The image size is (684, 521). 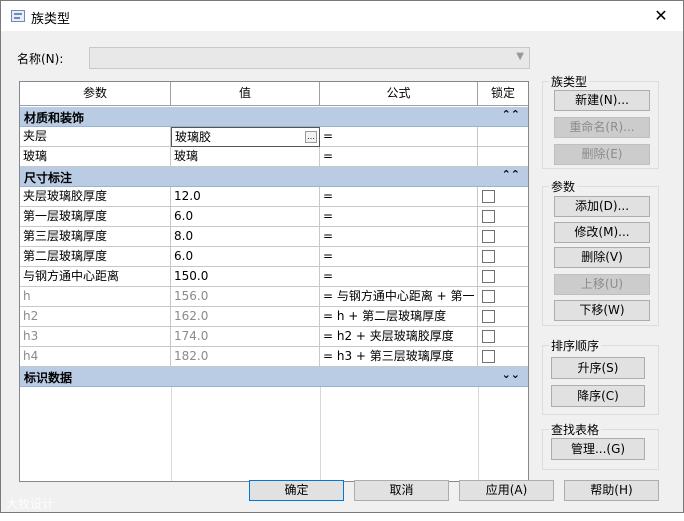 What do you see at coordinates (193, 137) in the screenshot?
I see `value-text: 玻璃胶` at bounding box center [193, 137].